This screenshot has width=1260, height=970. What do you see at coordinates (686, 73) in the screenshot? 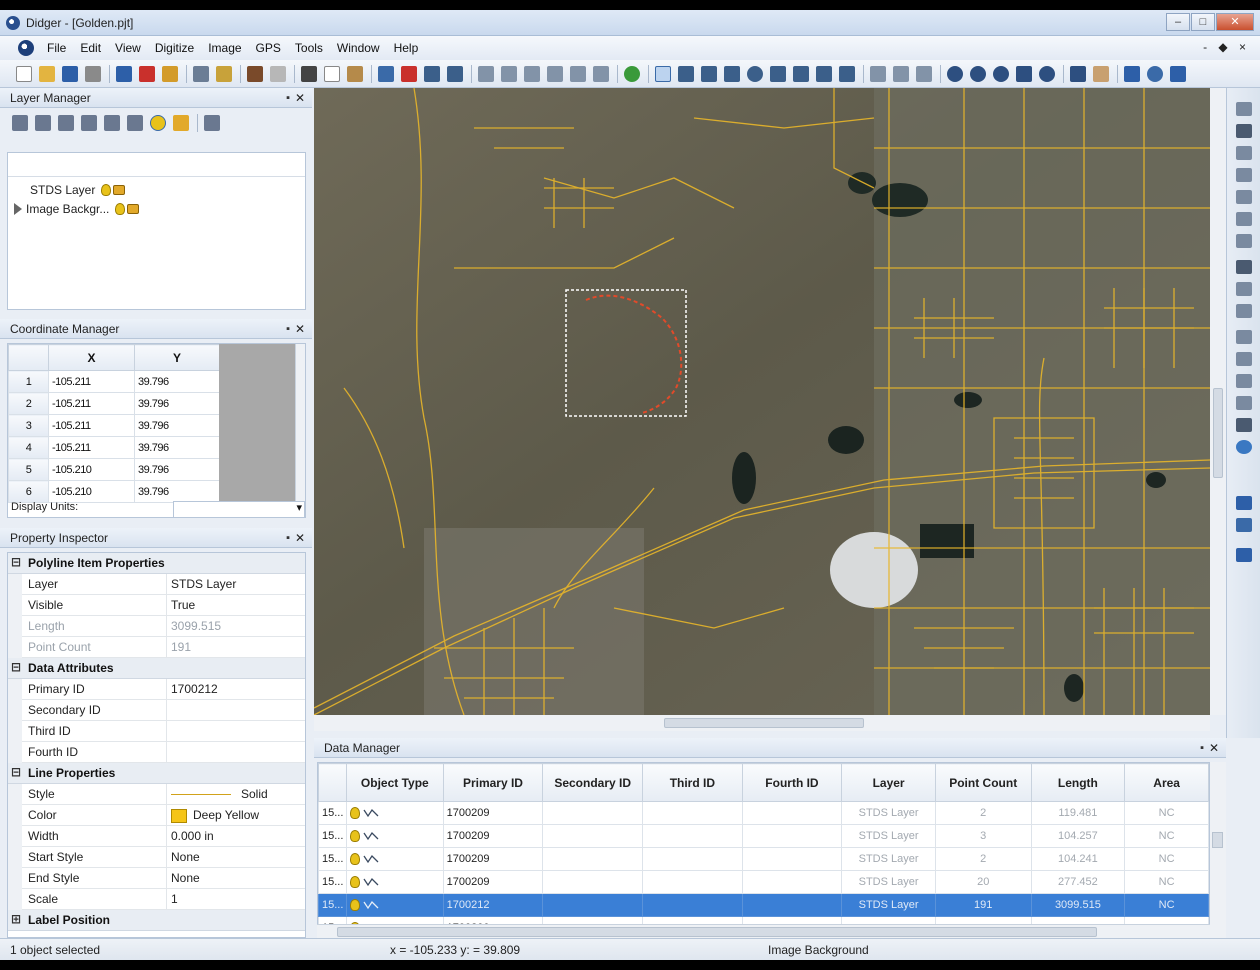
I see `point-digitize-icon` at bounding box center [686, 73].